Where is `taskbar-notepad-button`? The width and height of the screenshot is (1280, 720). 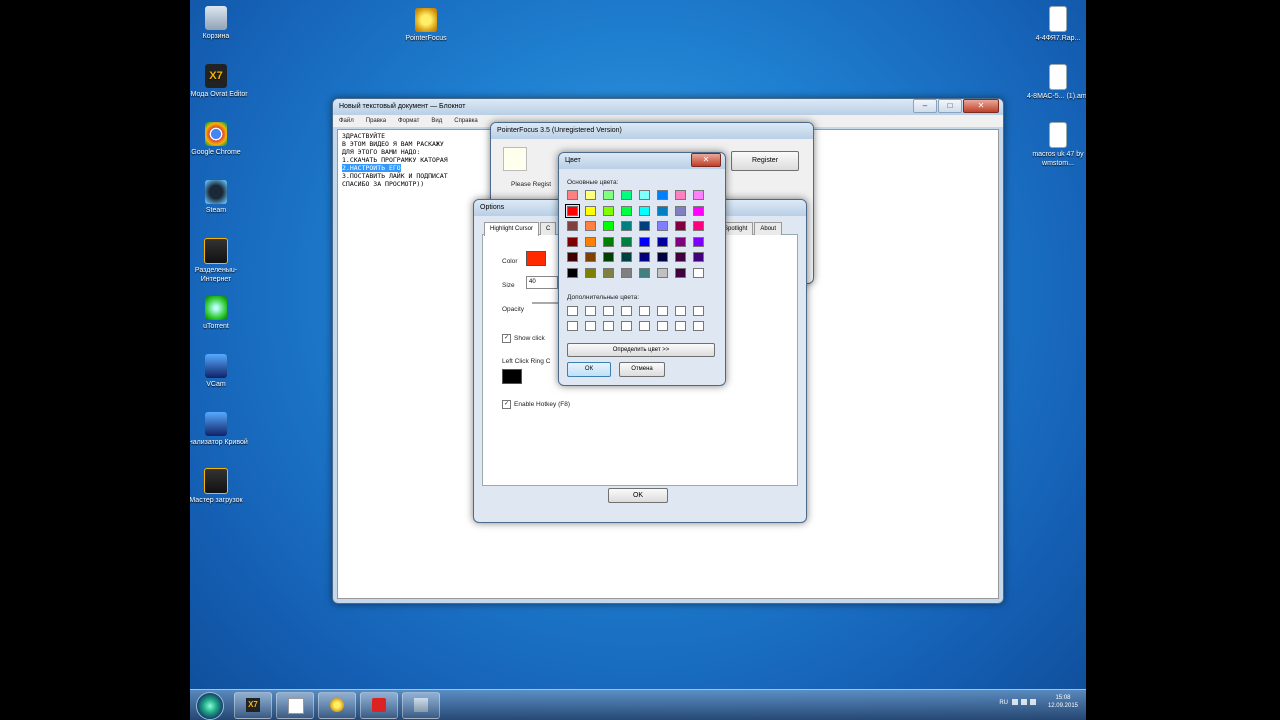 taskbar-notepad-button is located at coordinates (295, 705).